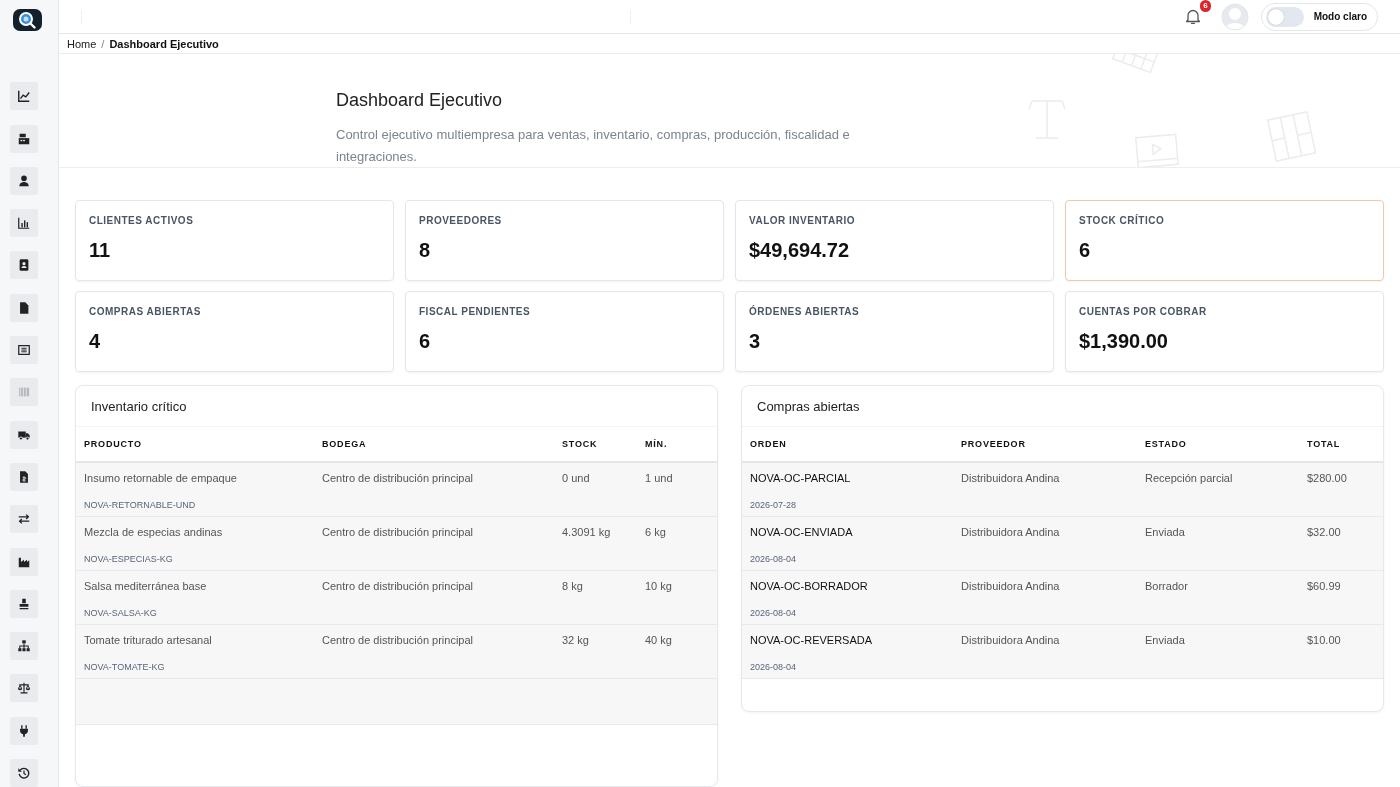 This screenshot has height=787, width=1400. Describe the element at coordinates (805, 311) in the screenshot. I see `stat-label: ÓRDENES ABIERTAS` at that location.